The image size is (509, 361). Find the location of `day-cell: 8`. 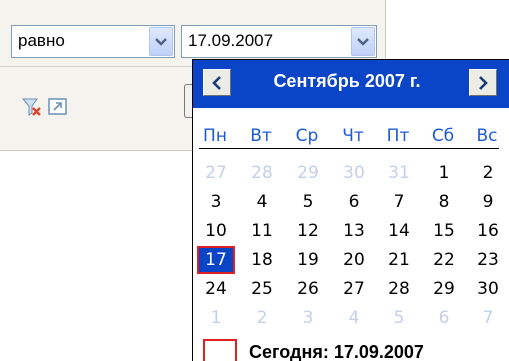

day-cell: 8 is located at coordinates (444, 202).